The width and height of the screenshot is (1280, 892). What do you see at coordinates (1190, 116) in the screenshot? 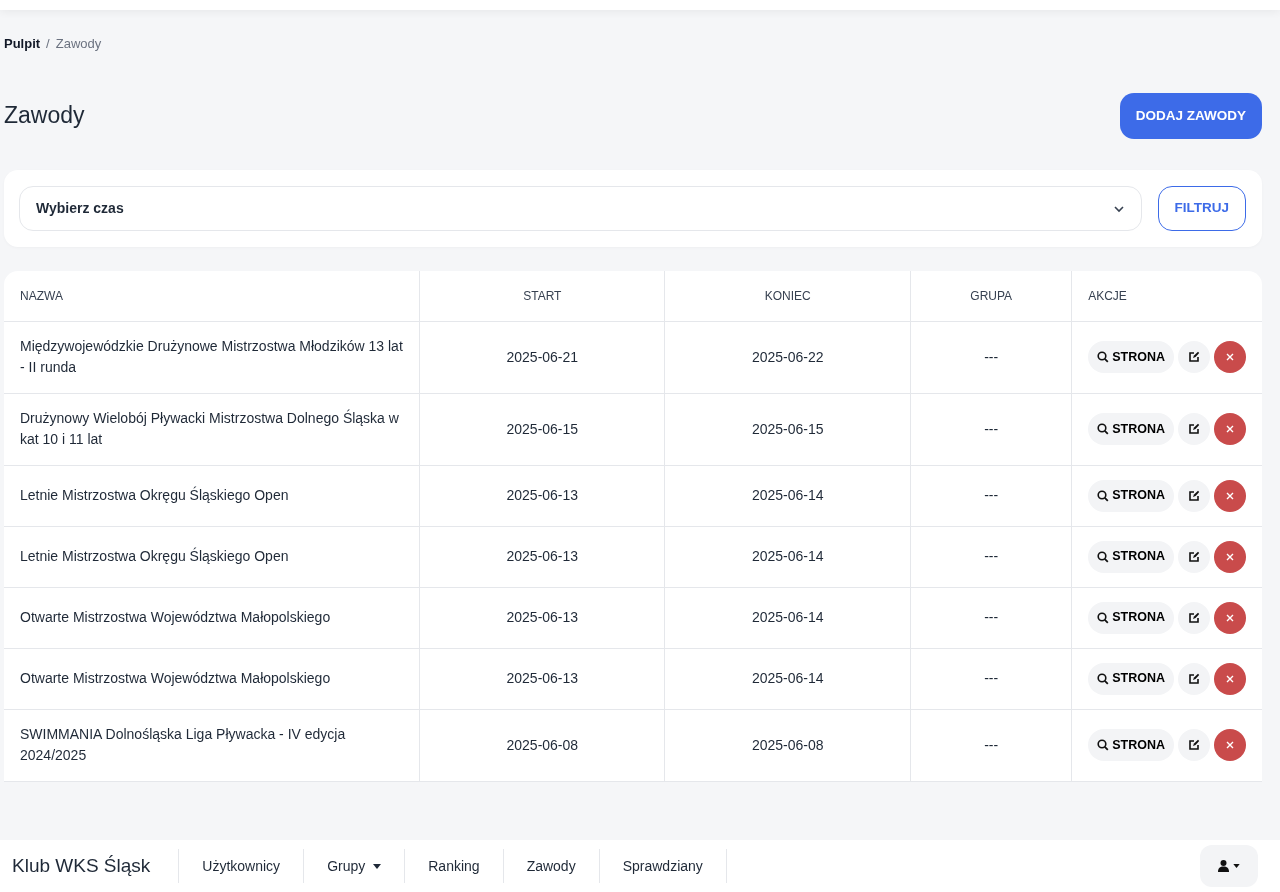
I see `add-button: DODAJ ZAWODY` at bounding box center [1190, 116].